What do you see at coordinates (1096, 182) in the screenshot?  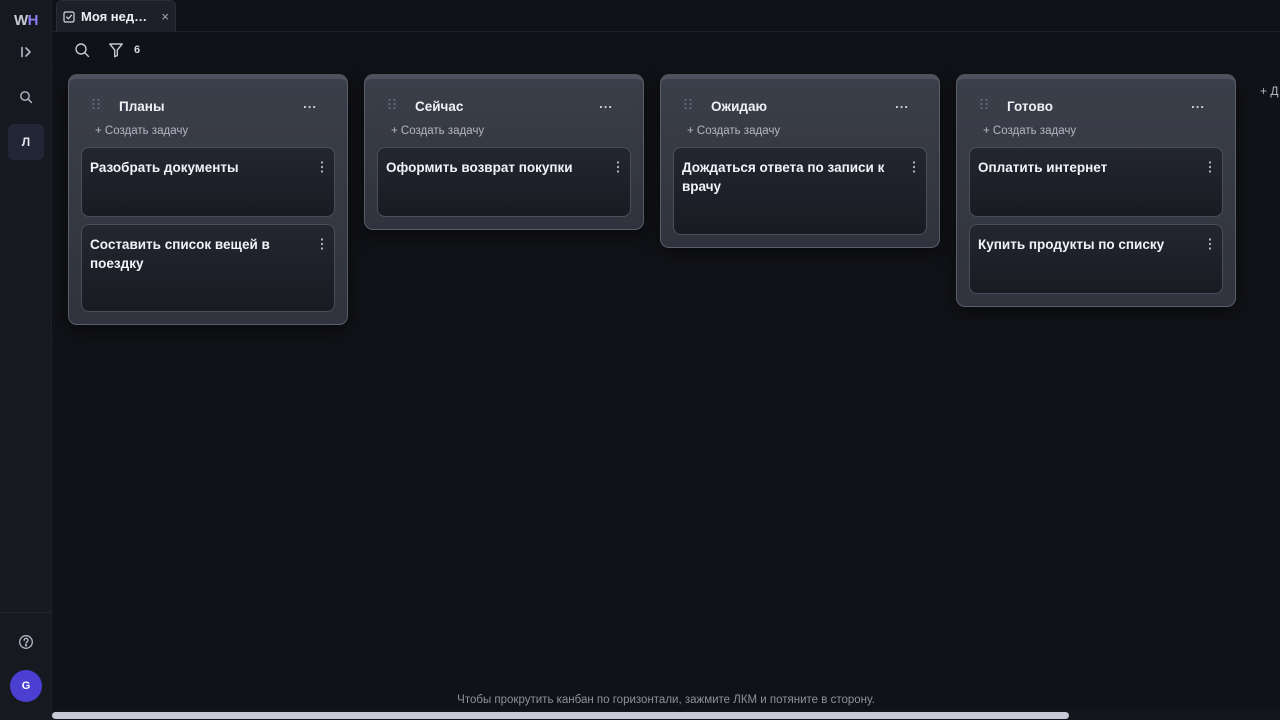 I see `task-card: Оплатить интернет` at bounding box center [1096, 182].